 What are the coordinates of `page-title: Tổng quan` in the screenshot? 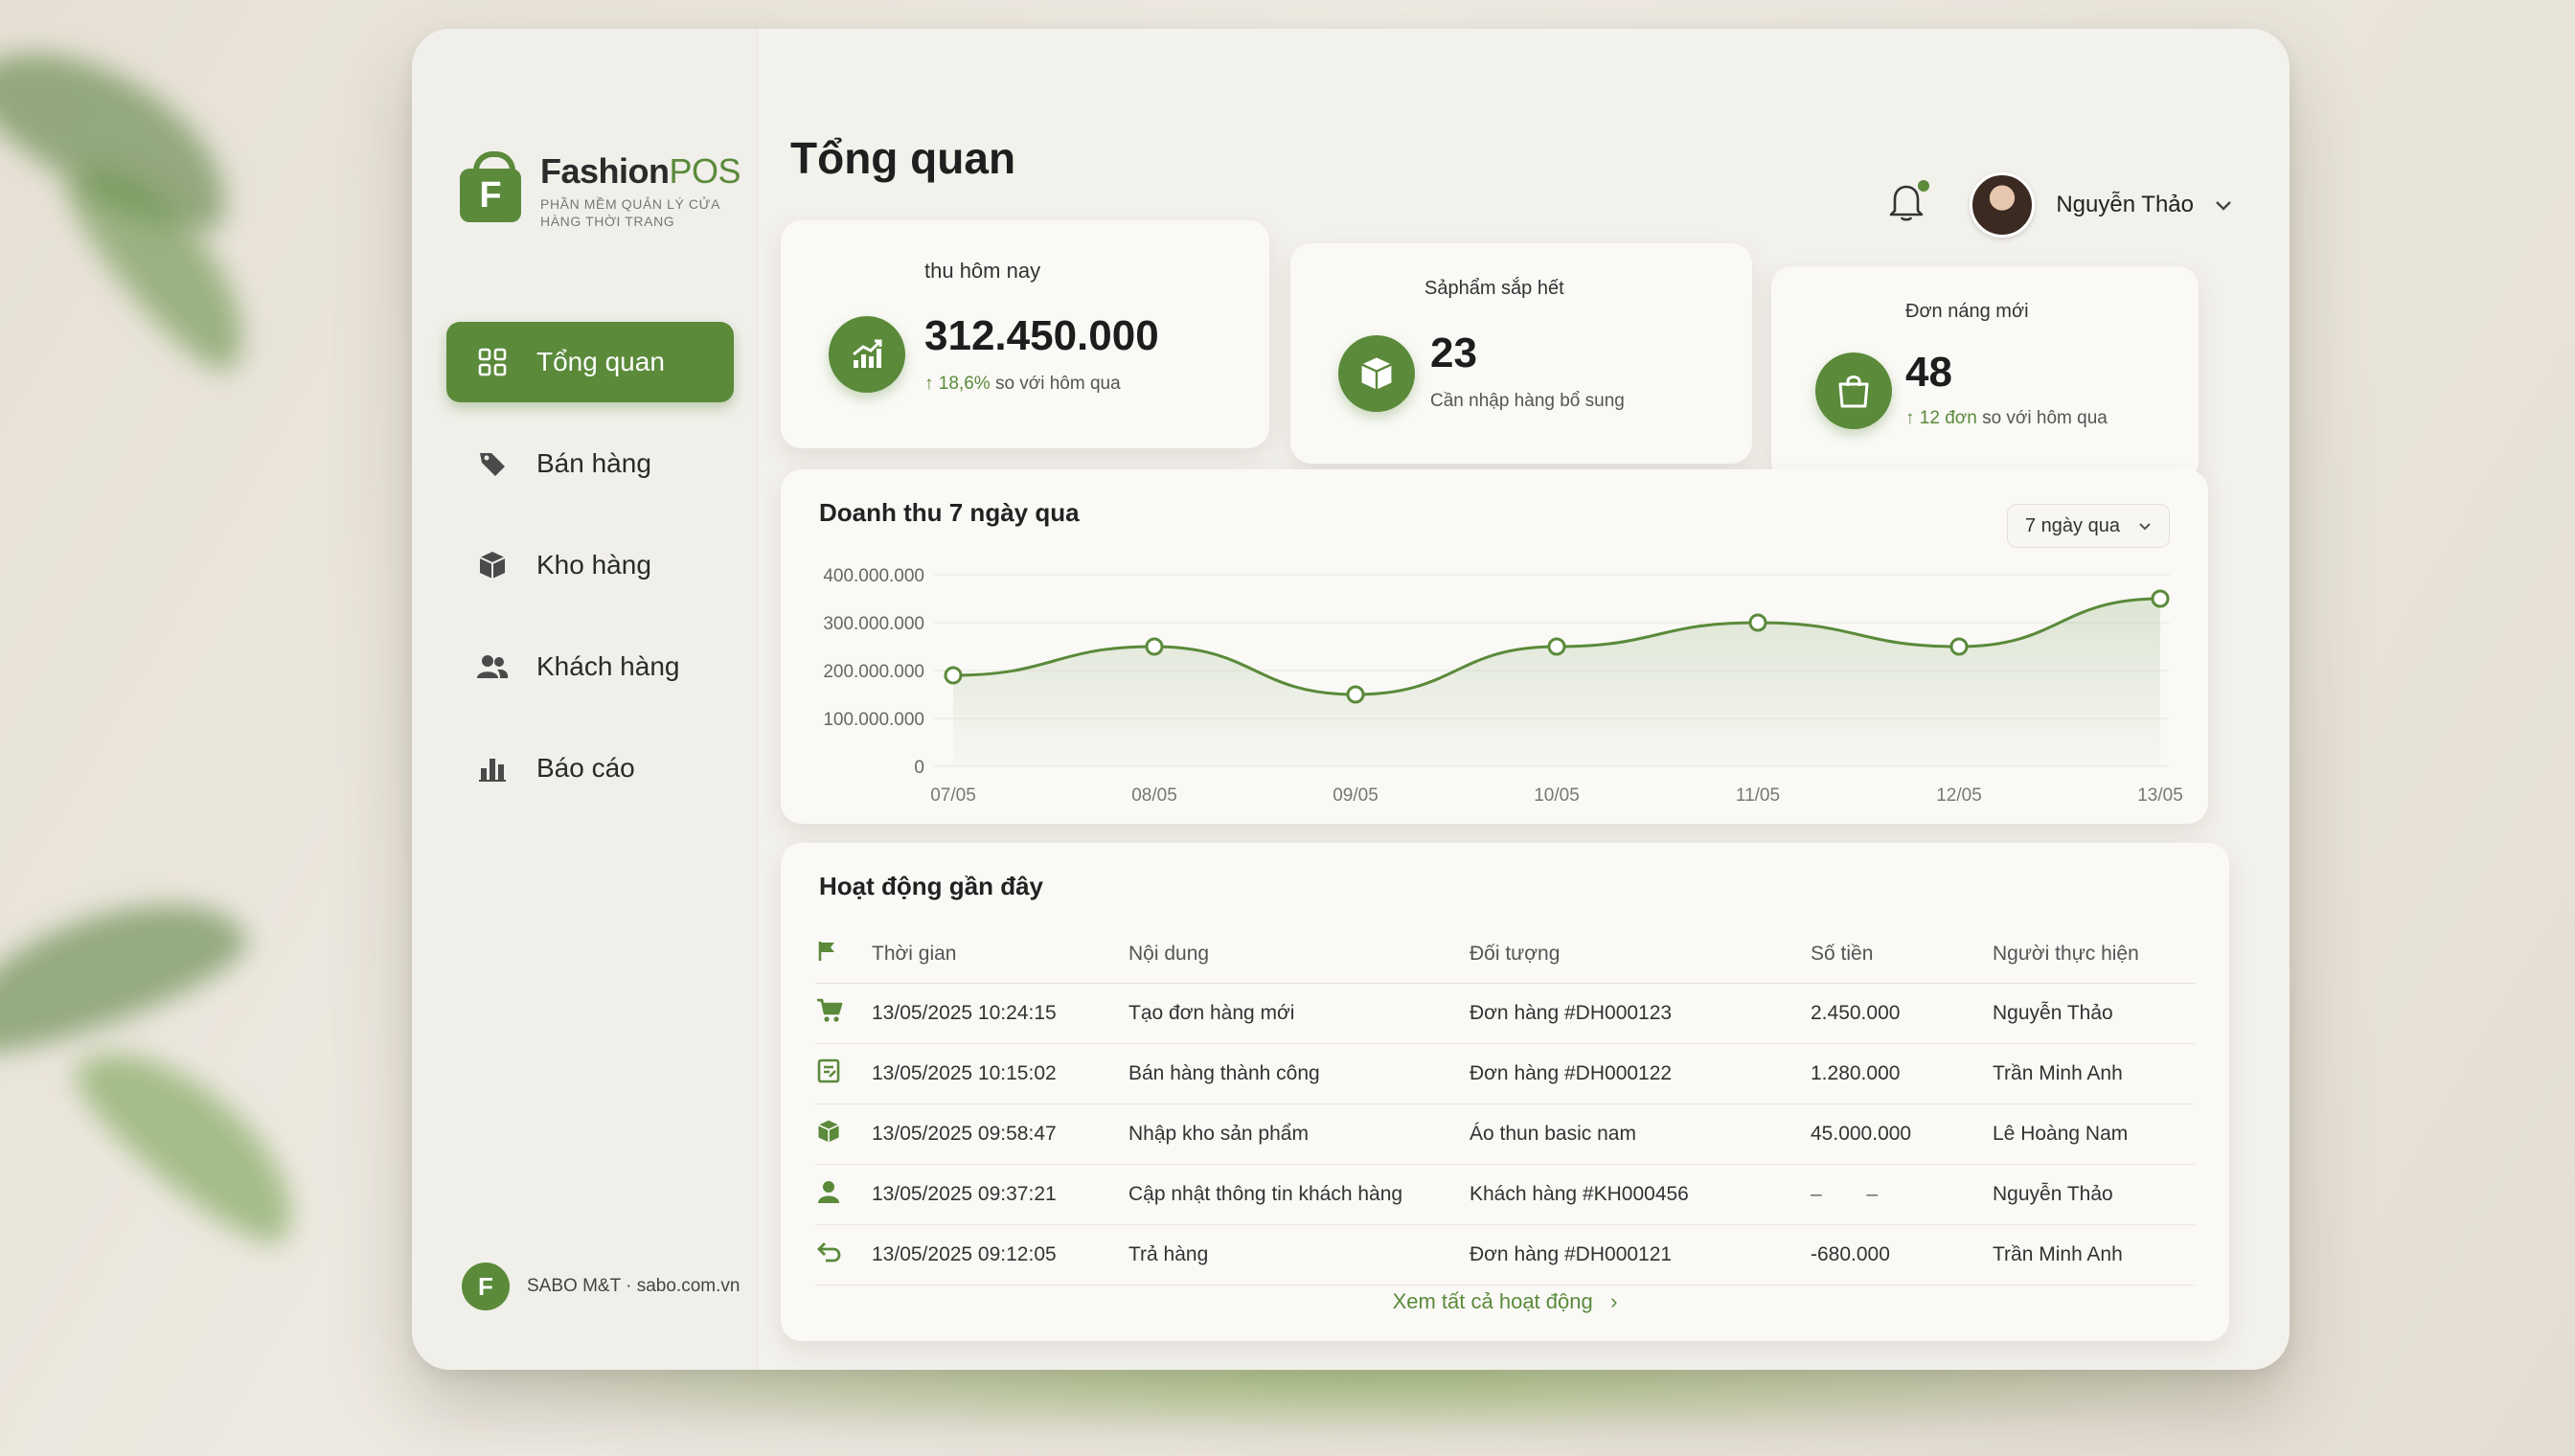 It's located at (903, 158).